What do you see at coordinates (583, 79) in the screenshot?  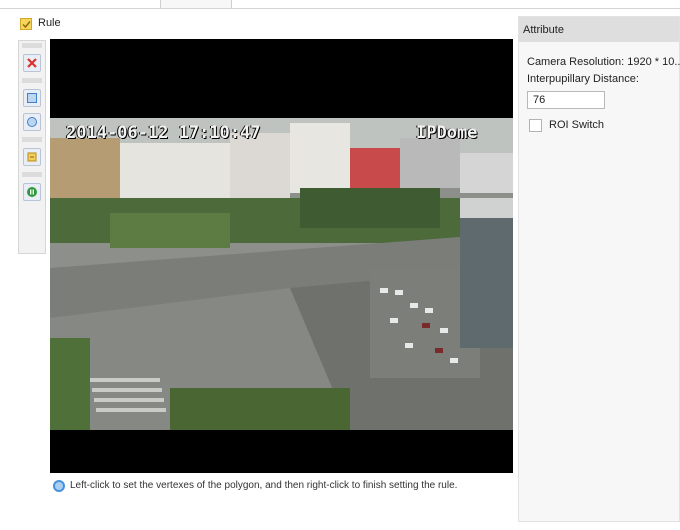 I see `interpupillary-distance-label: Interpupillary Distance:` at bounding box center [583, 79].